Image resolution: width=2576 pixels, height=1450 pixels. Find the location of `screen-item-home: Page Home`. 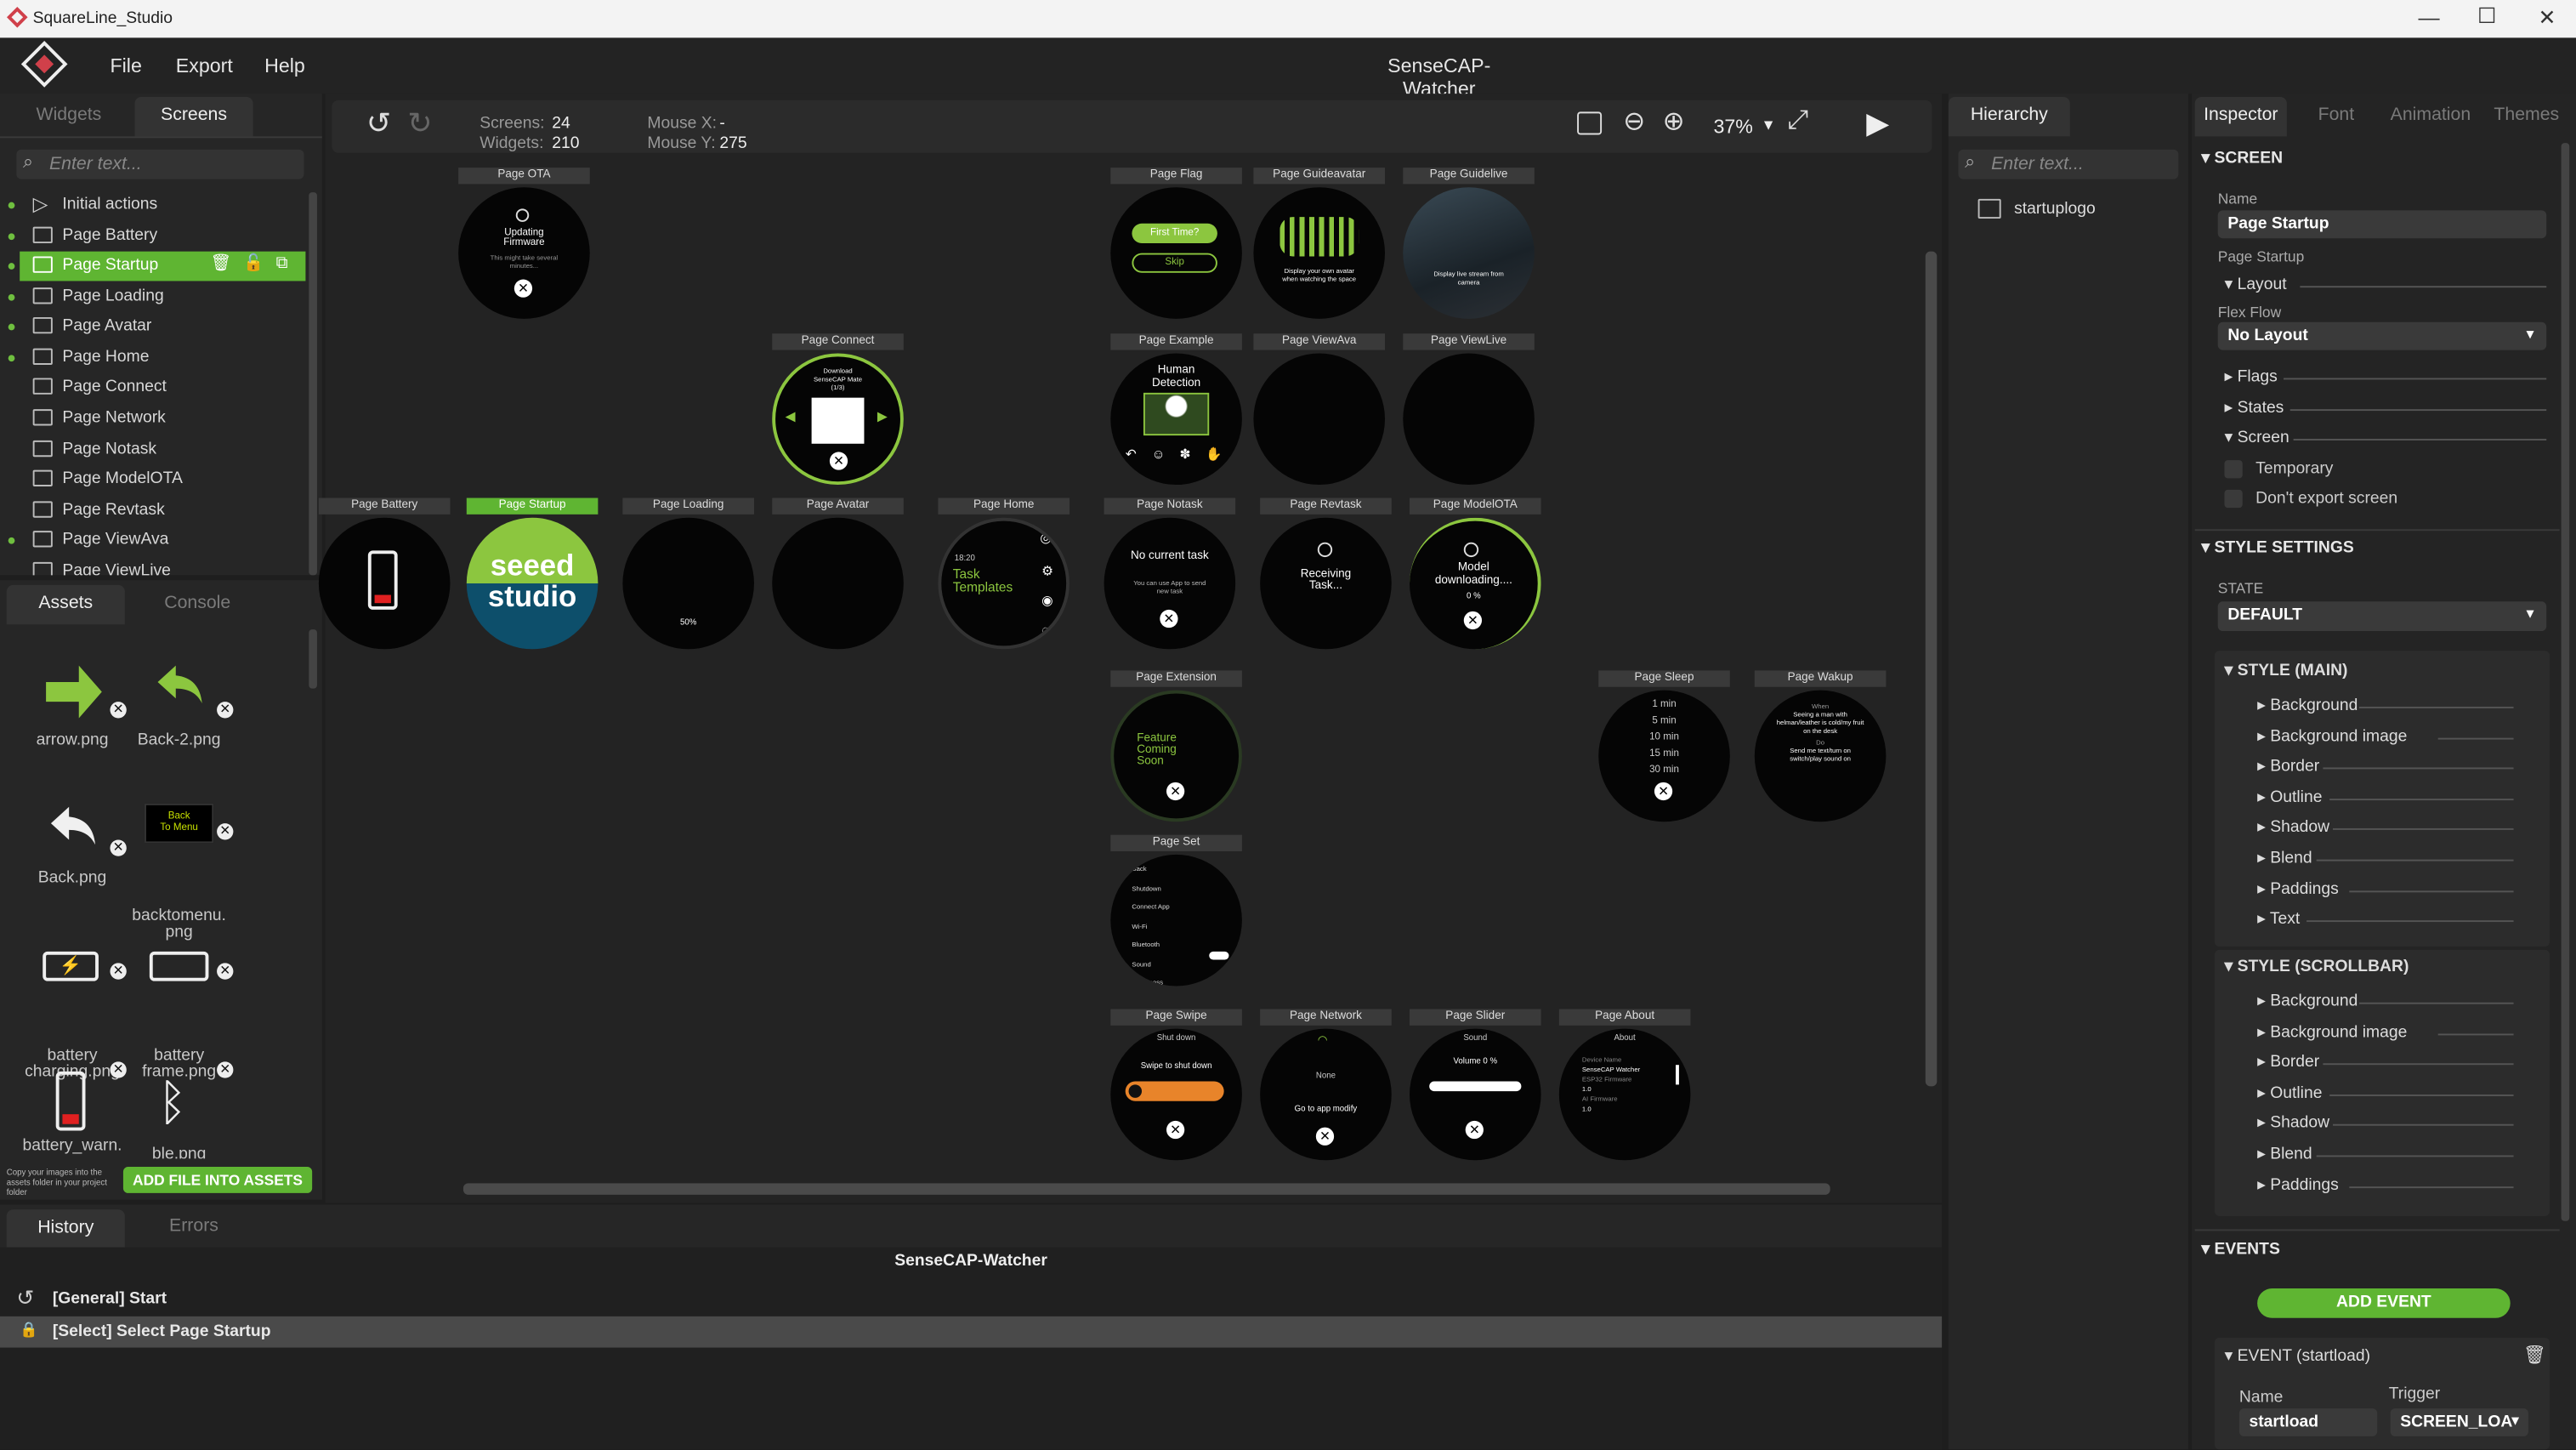

screen-item-home: Page Home is located at coordinates (157, 358).